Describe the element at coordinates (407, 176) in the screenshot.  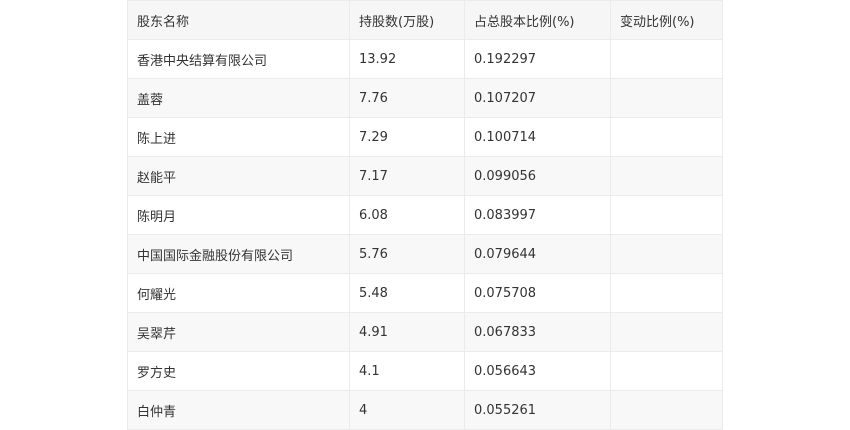
I see `cell-shares-held: 7.17` at that location.